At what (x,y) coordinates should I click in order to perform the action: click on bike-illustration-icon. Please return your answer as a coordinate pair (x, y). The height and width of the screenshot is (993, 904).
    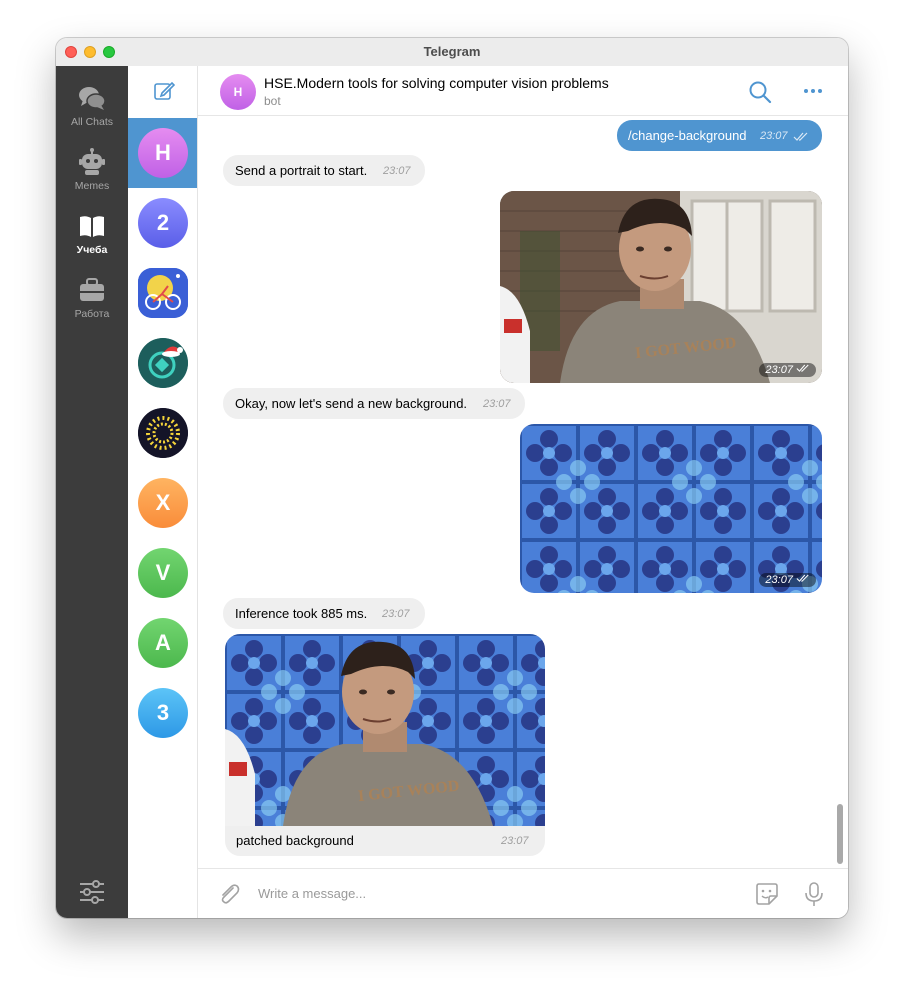
    Looking at the image, I should click on (163, 293).